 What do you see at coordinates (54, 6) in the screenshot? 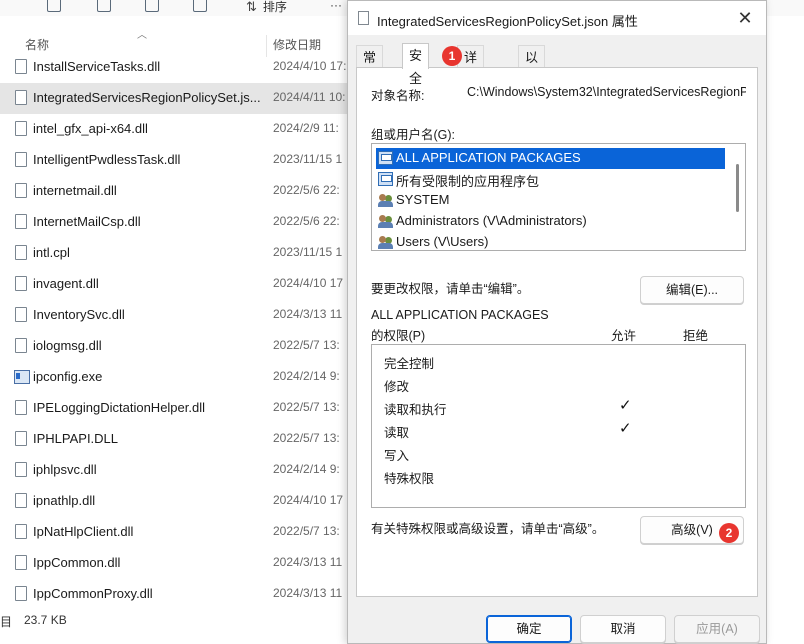
I see `copy-icon` at bounding box center [54, 6].